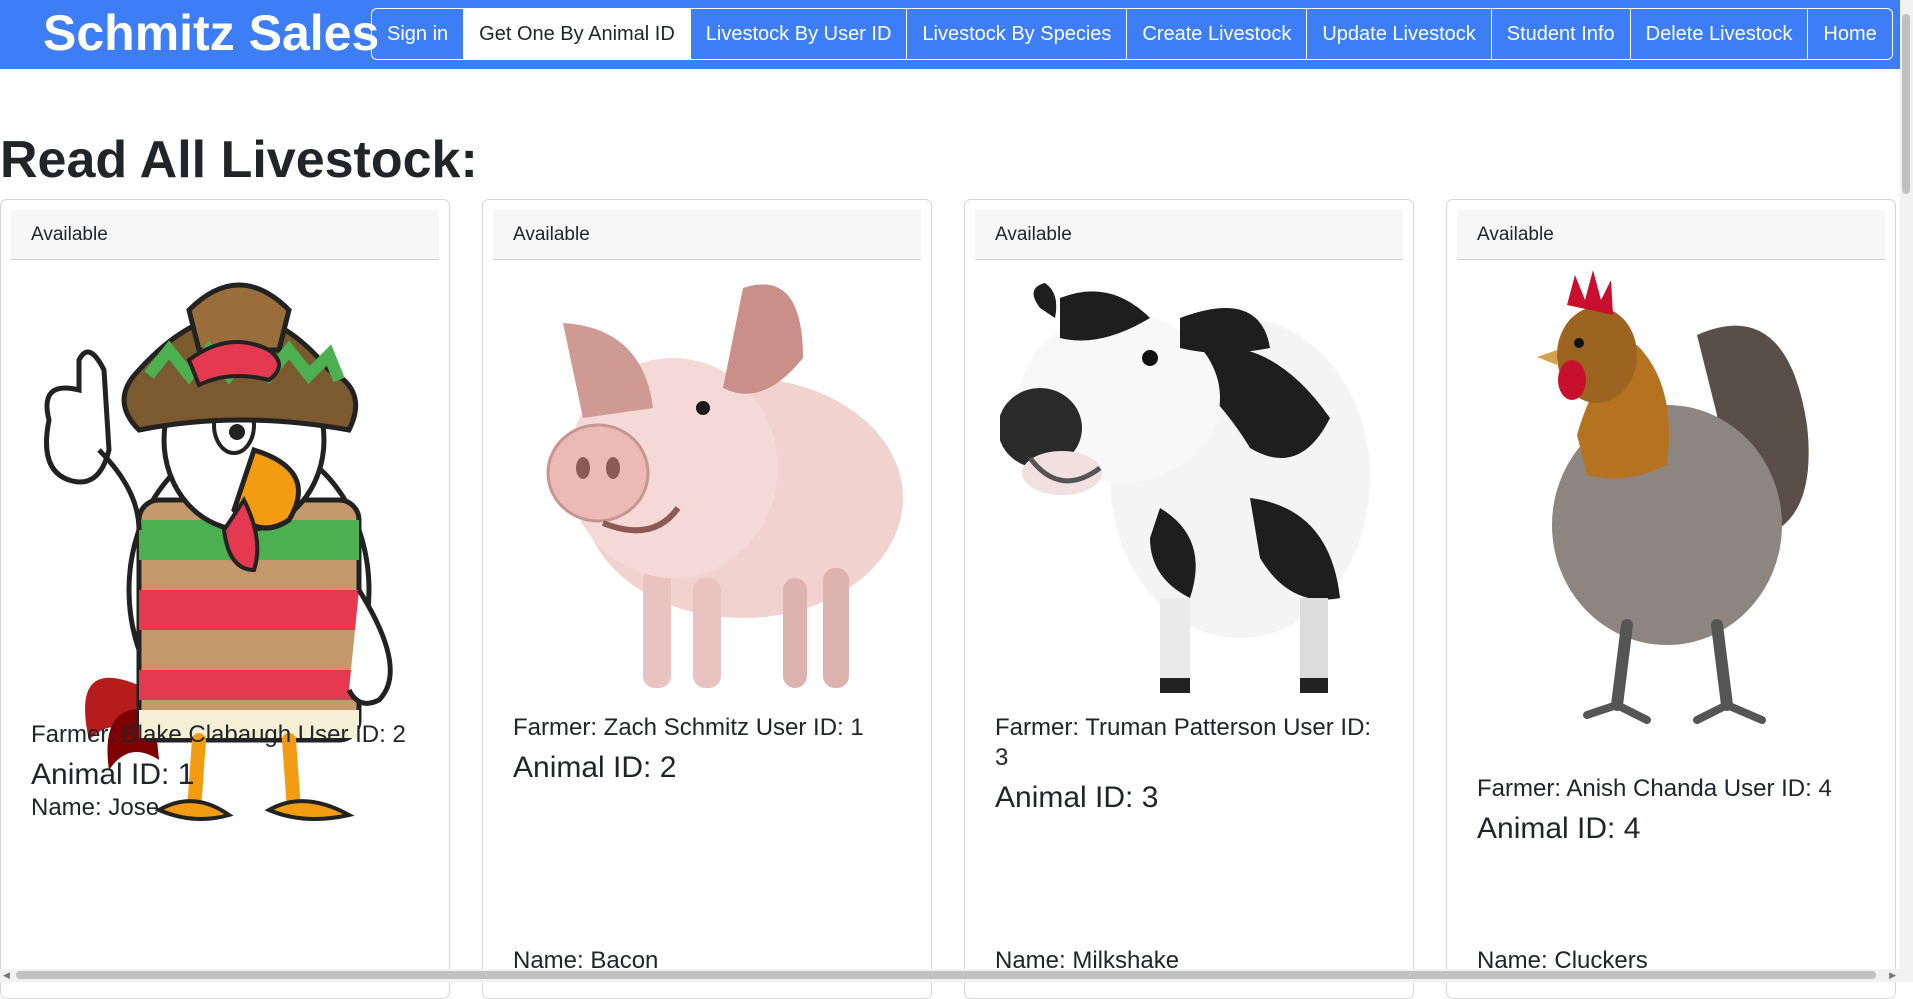  What do you see at coordinates (211, 34) in the screenshot?
I see `brand-title: Schmitz Sales` at bounding box center [211, 34].